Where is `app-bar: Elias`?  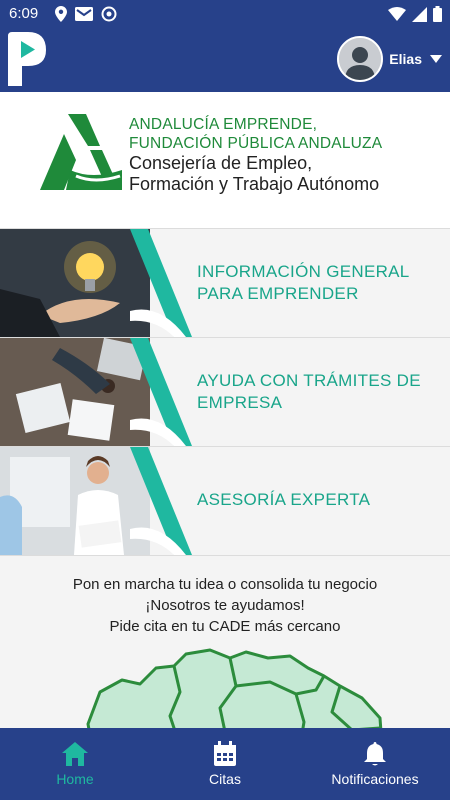 app-bar: Elias is located at coordinates (225, 60).